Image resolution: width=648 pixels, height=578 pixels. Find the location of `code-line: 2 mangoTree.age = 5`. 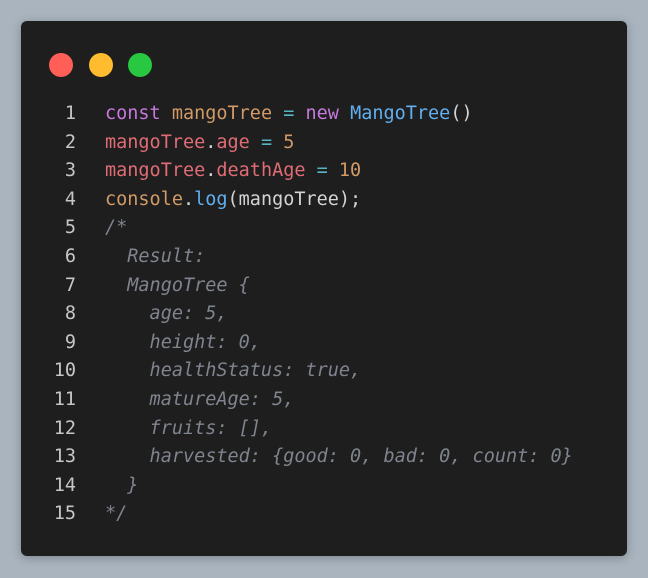

code-line: 2 mangoTree.age = 5 is located at coordinates (324, 143).